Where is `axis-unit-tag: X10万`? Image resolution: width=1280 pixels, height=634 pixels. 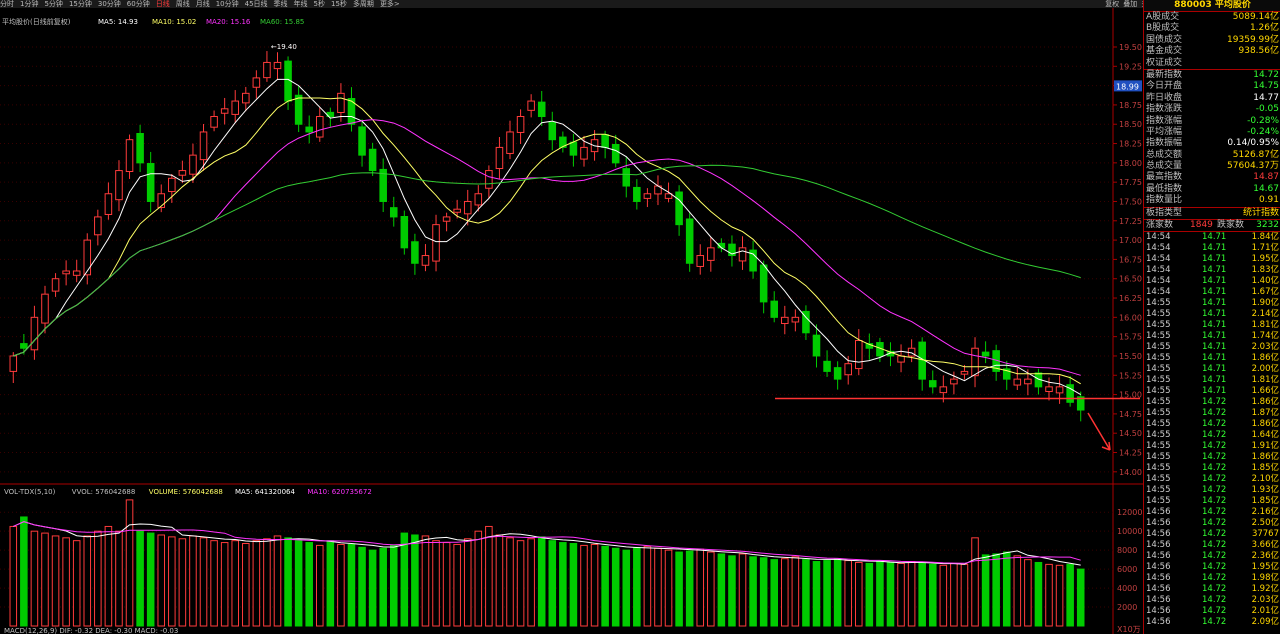 axis-unit-tag: X10万 is located at coordinates (1129, 629).